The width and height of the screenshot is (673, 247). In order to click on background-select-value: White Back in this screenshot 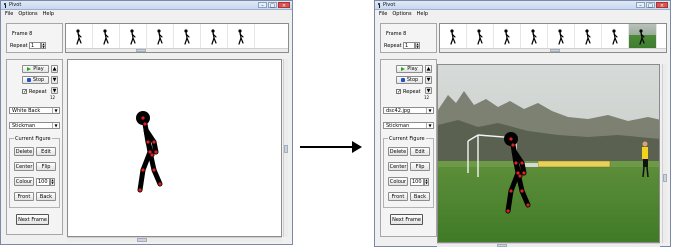, I will do `click(26, 110)`.